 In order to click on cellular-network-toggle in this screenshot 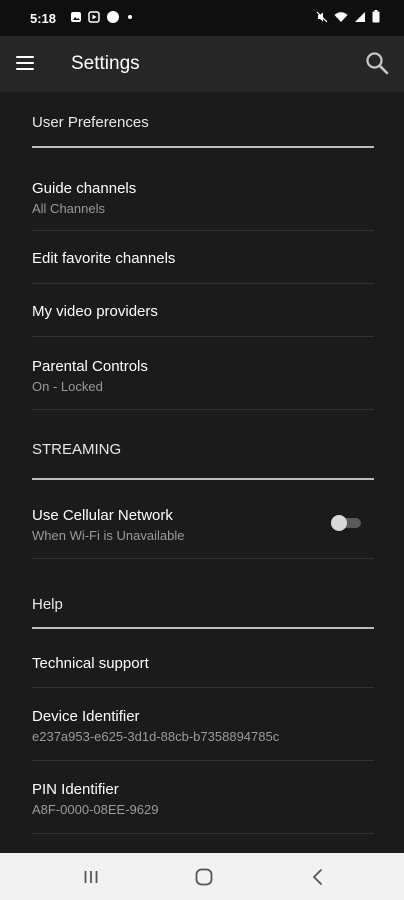, I will do `click(347, 523)`.